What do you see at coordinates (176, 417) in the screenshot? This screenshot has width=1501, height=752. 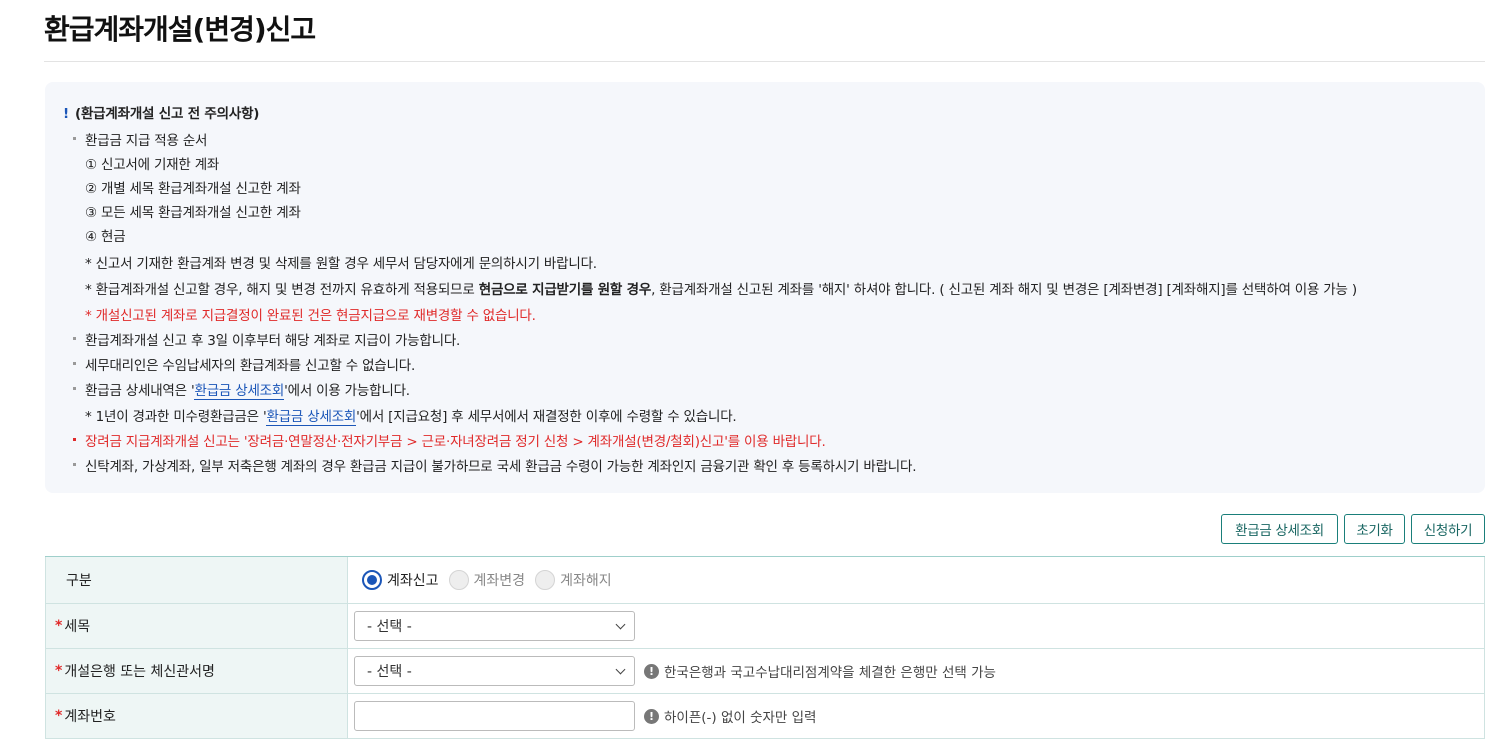 I see `note-text: * 1년이 경과한 미수령환급금은 '` at bounding box center [176, 417].